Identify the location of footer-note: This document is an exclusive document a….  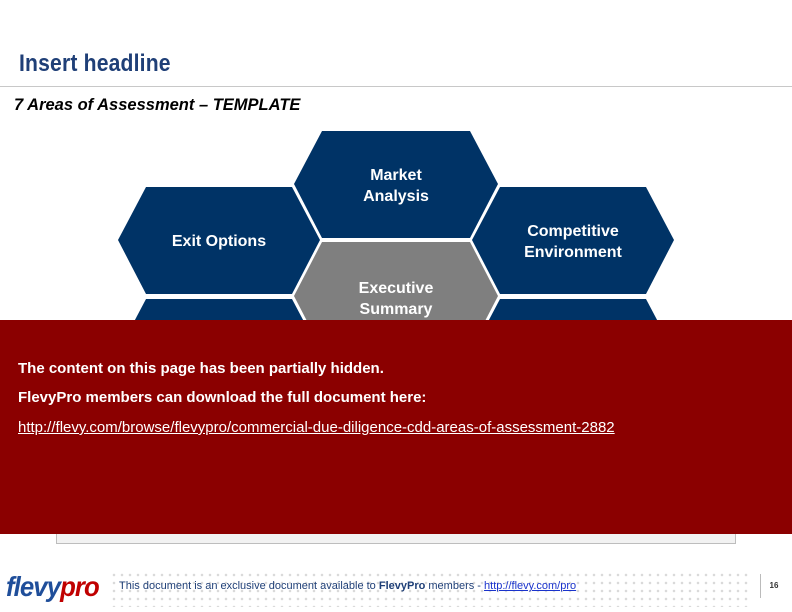
(348, 586).